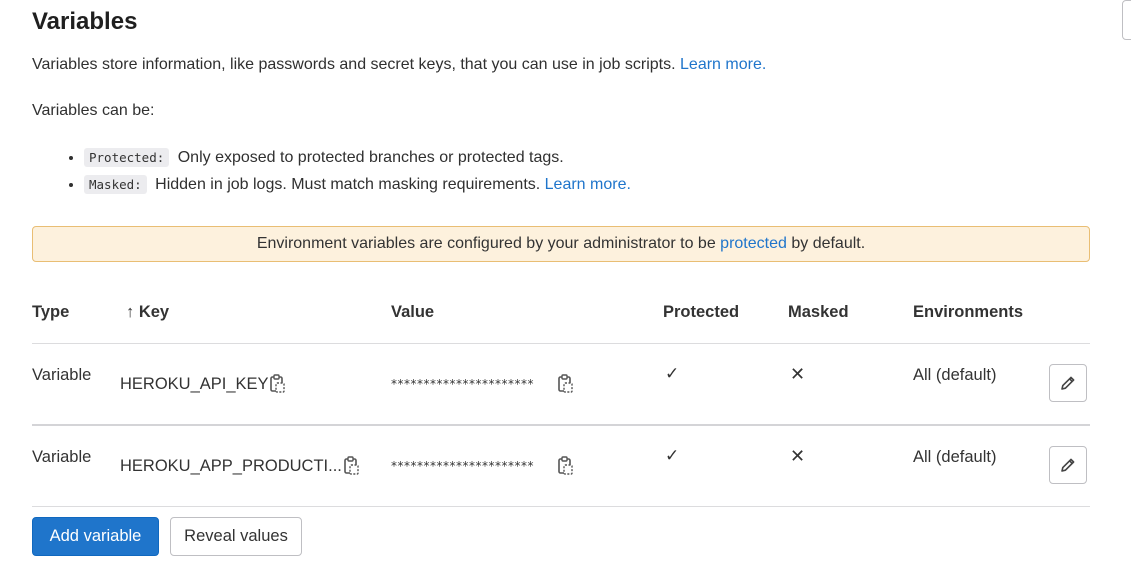 This screenshot has width=1131, height=581. I want to click on add-variable-button: Add variable, so click(95, 536).